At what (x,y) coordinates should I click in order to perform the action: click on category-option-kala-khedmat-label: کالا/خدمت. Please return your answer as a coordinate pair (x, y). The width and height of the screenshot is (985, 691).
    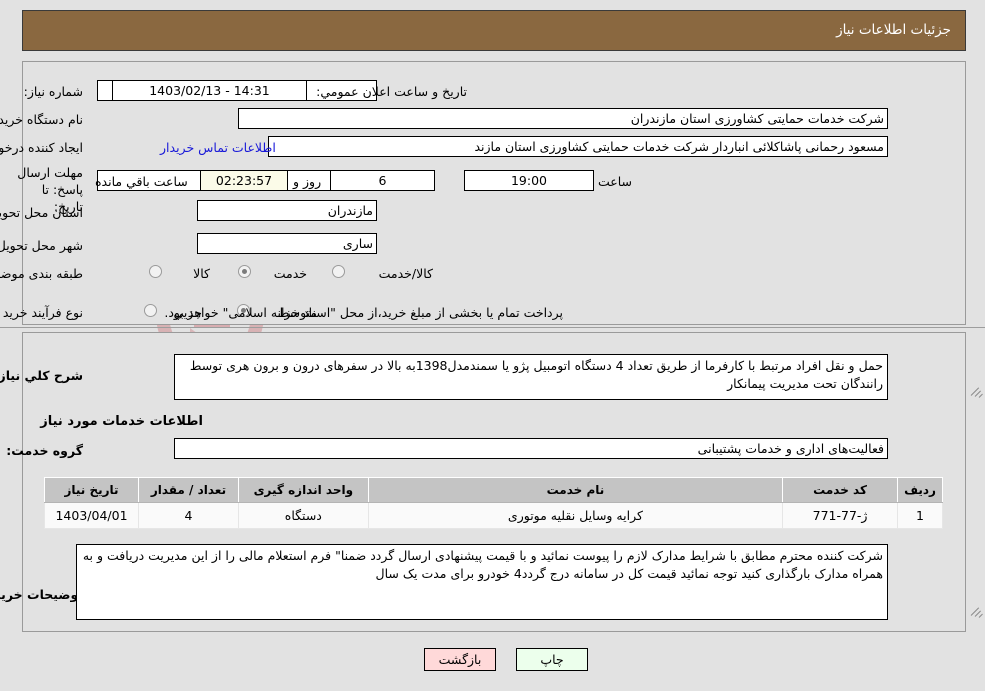
    Looking at the image, I should click on (405, 273).